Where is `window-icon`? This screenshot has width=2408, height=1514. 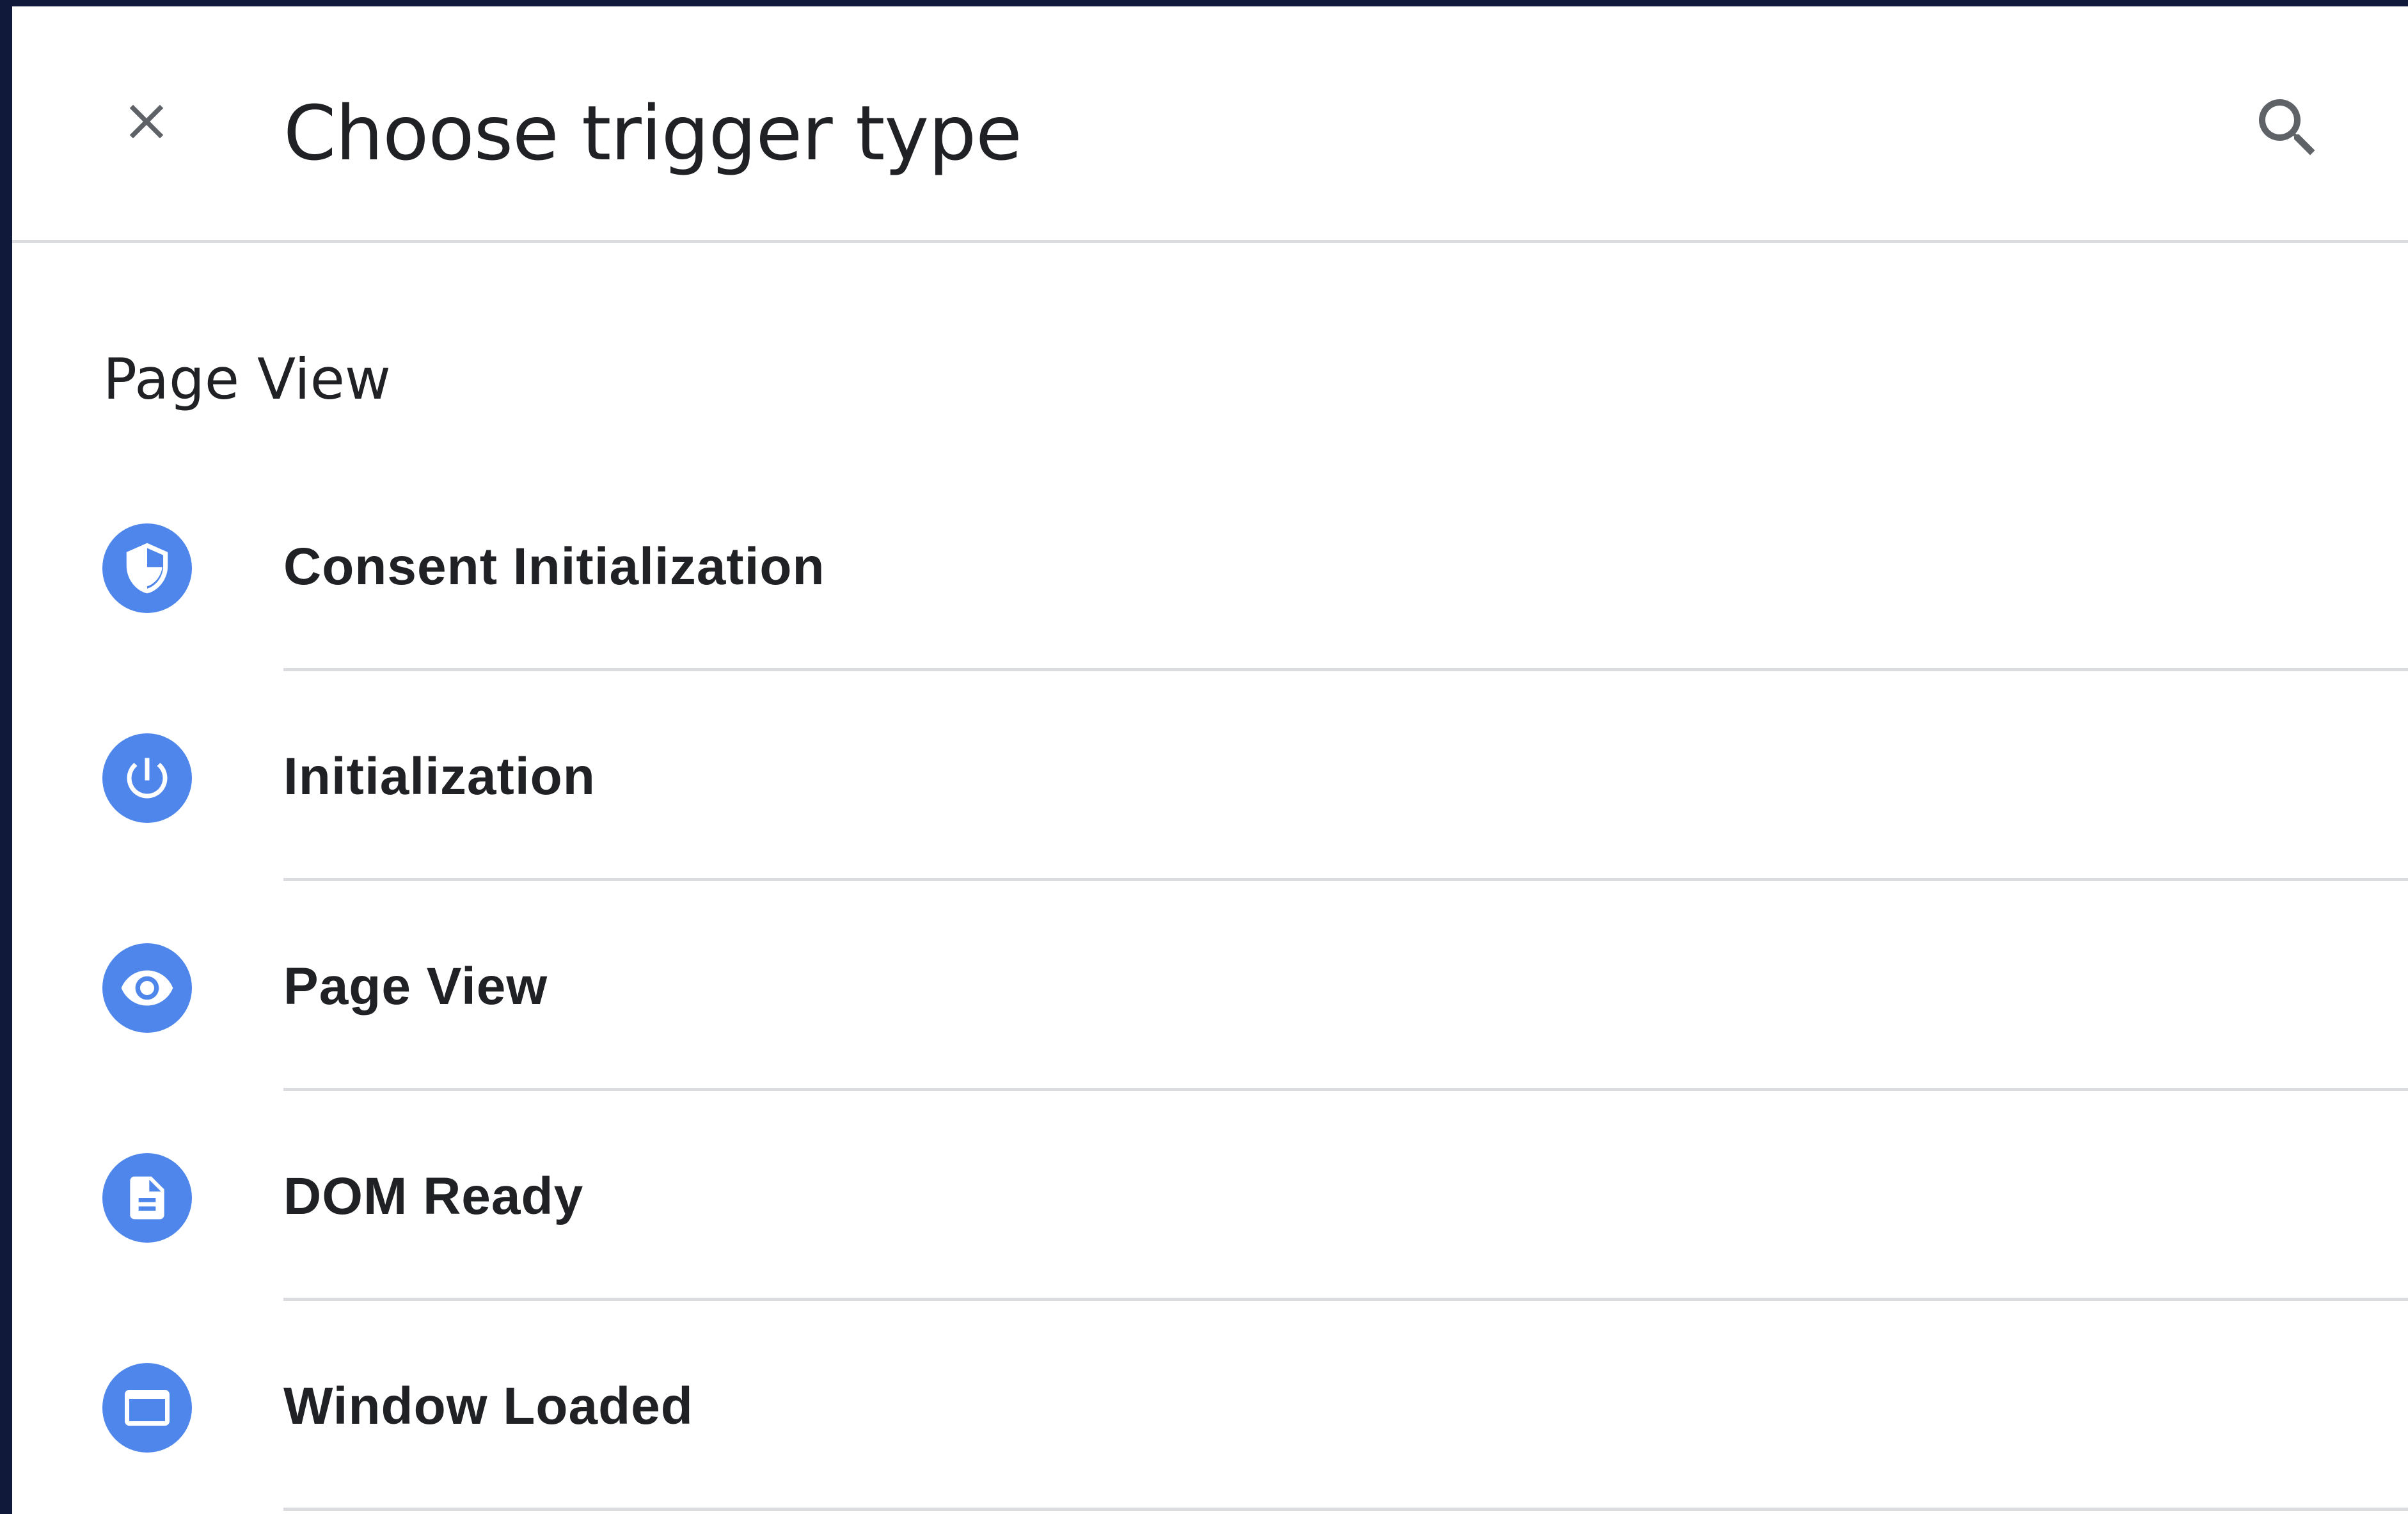 window-icon is located at coordinates (147, 1408).